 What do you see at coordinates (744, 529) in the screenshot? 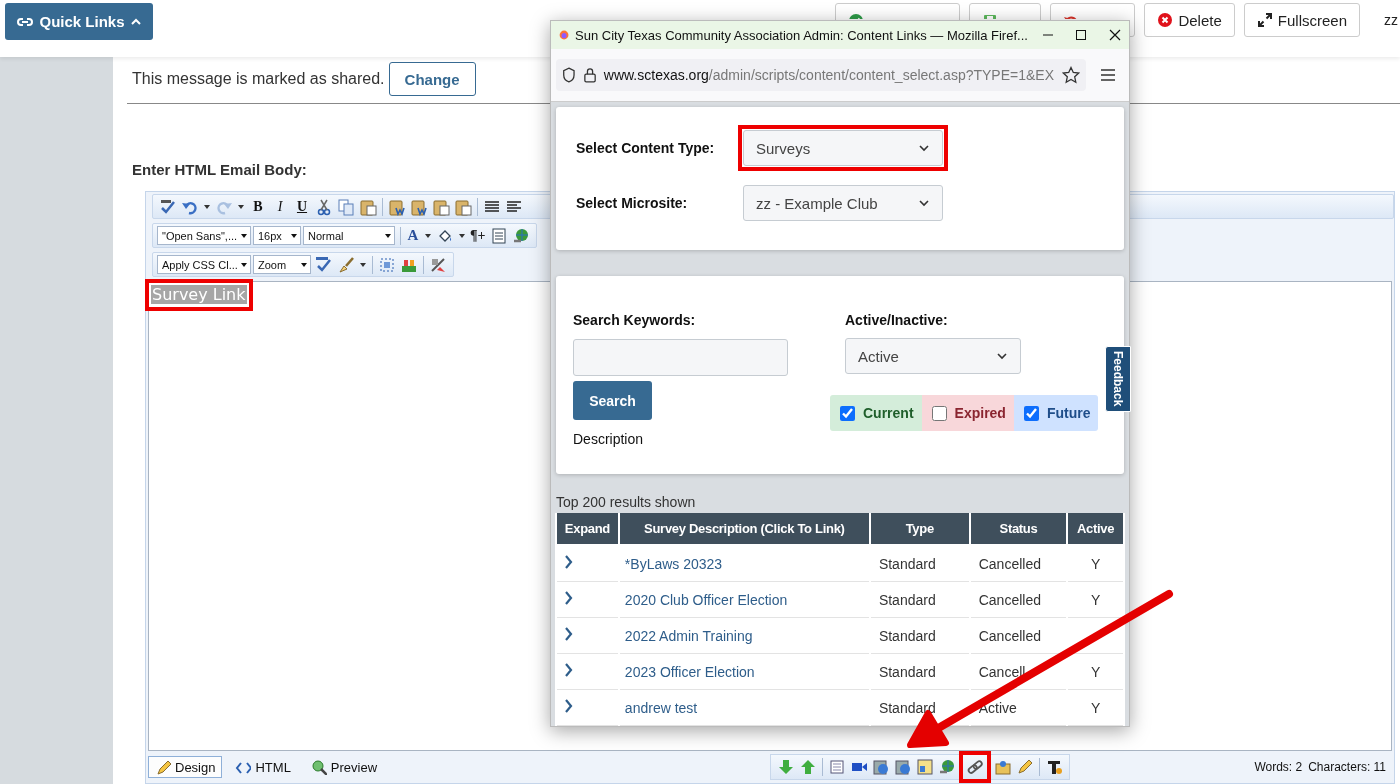
I see `column-header: Survey Description (Click To Link)` at bounding box center [744, 529].